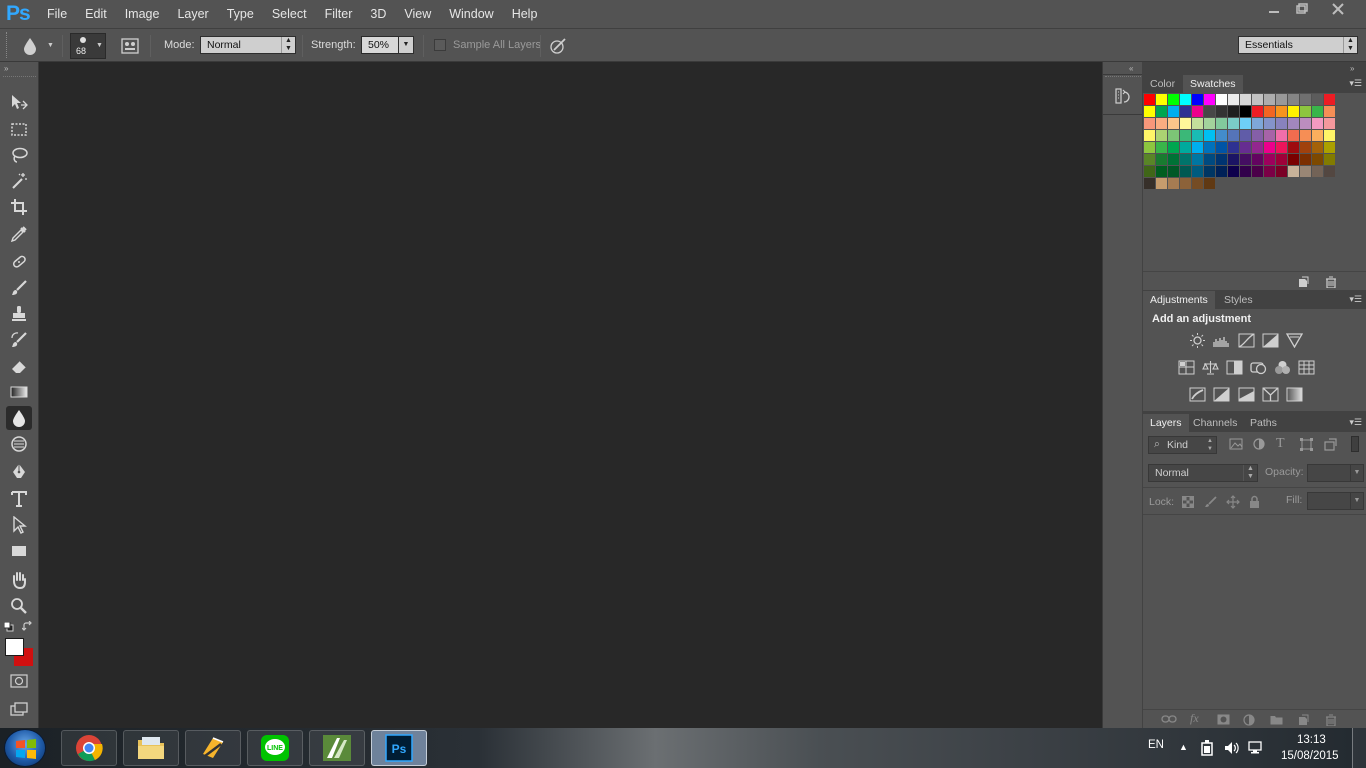 The image size is (1366, 768). Describe the element at coordinates (192, 14) in the screenshot. I see `menu-layer: Layer` at that location.